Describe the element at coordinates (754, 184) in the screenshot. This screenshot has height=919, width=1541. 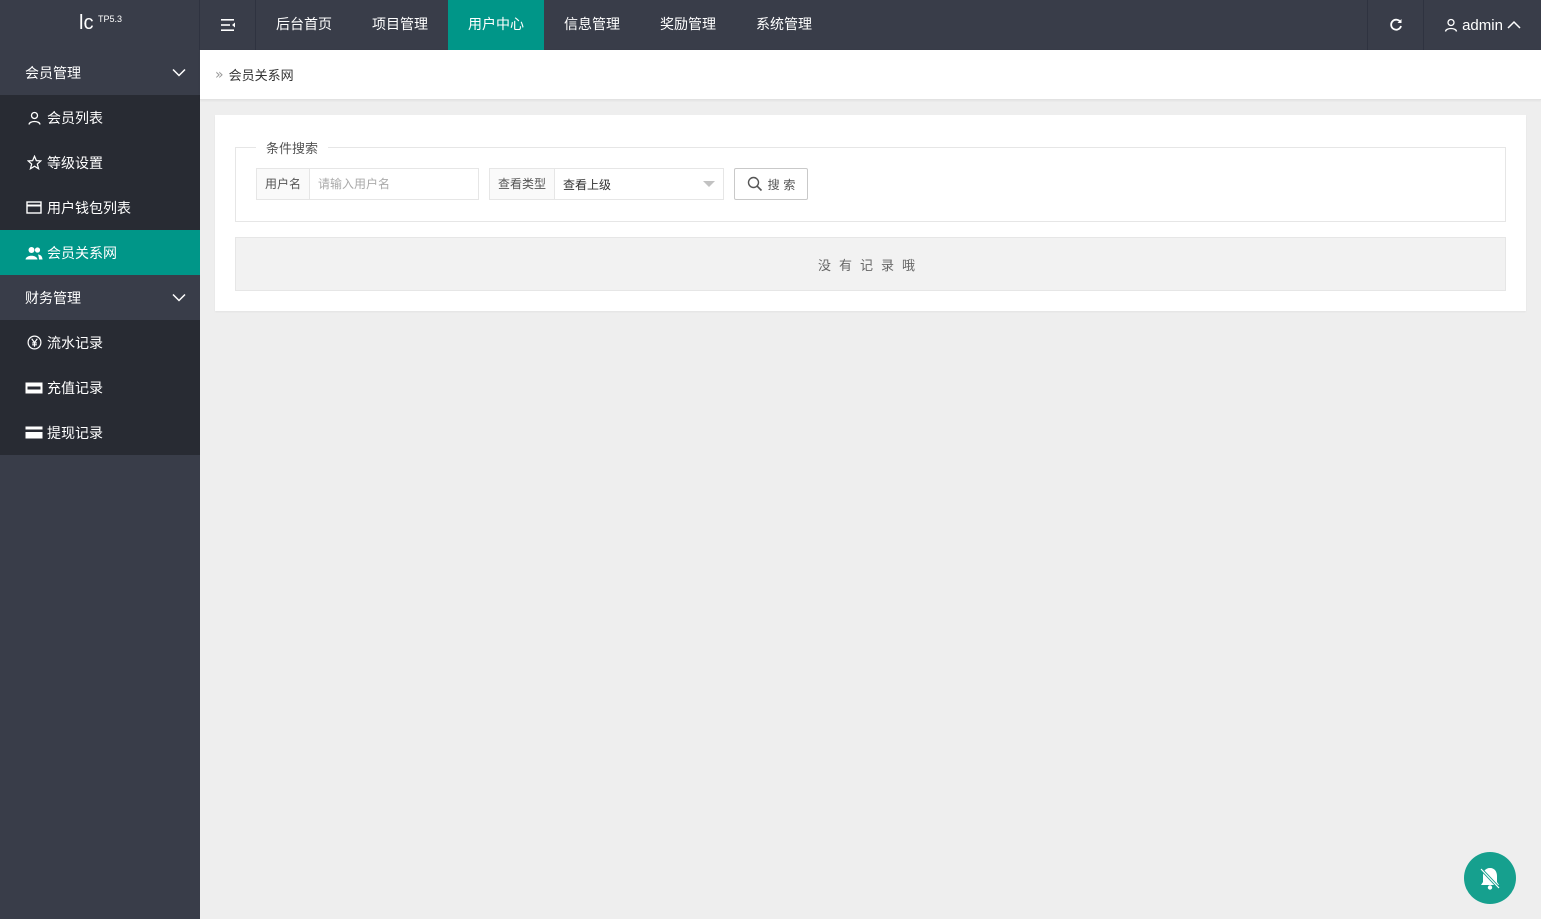
I see `search-icon` at that location.